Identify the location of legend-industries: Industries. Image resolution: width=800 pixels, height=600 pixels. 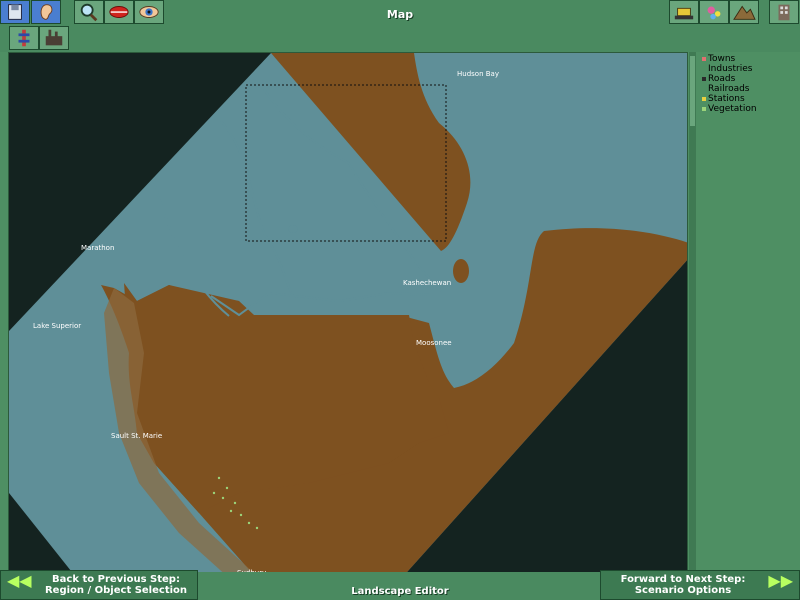
(727, 69).